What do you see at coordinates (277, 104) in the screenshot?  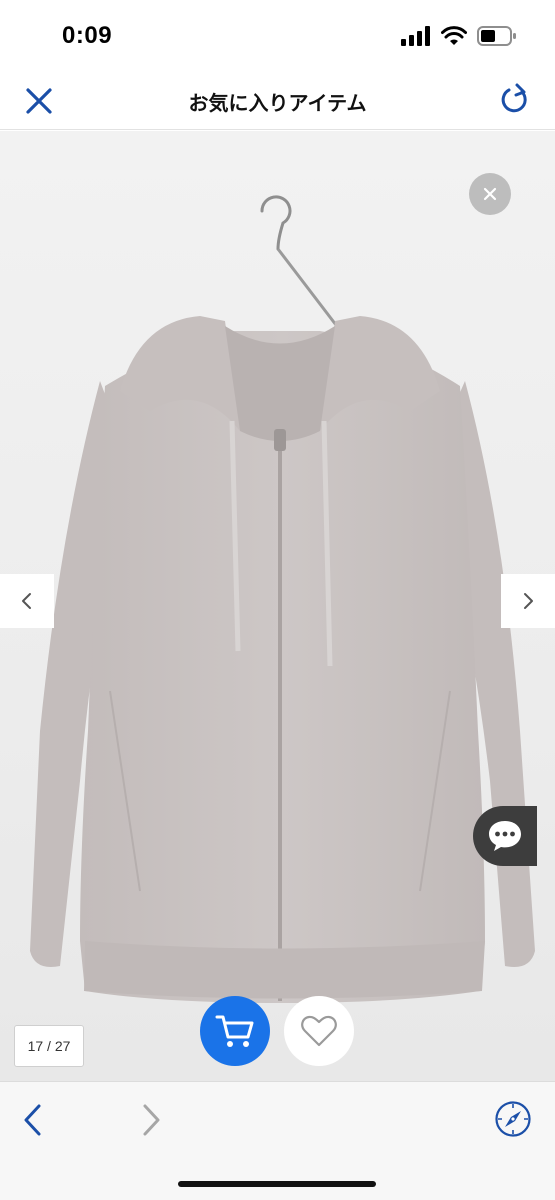 I see `page-title: お気に入りアイテム` at bounding box center [277, 104].